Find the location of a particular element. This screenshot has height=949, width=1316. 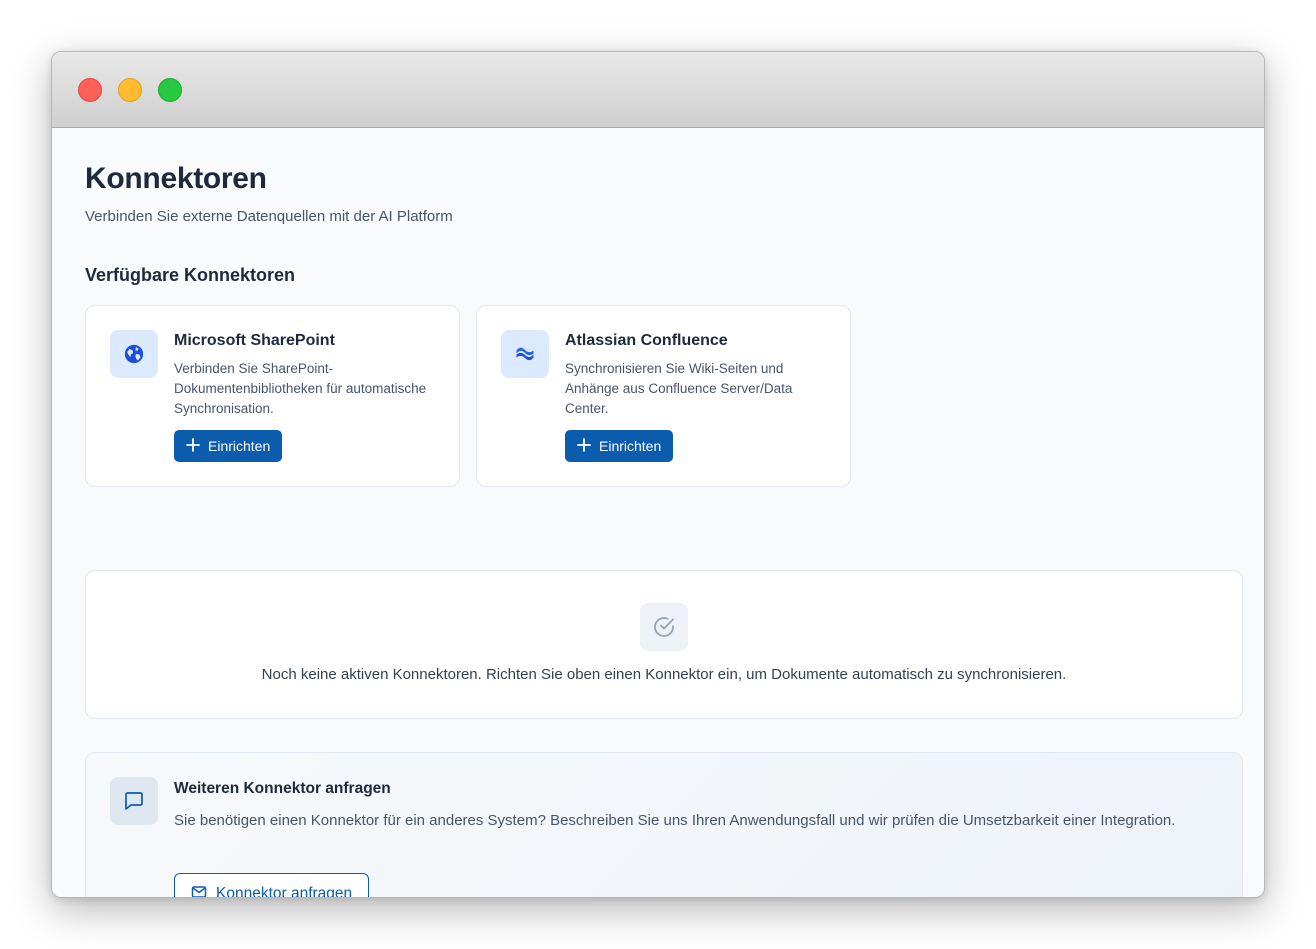

request-connector-button: Konnektor anfragen is located at coordinates (272, 885).